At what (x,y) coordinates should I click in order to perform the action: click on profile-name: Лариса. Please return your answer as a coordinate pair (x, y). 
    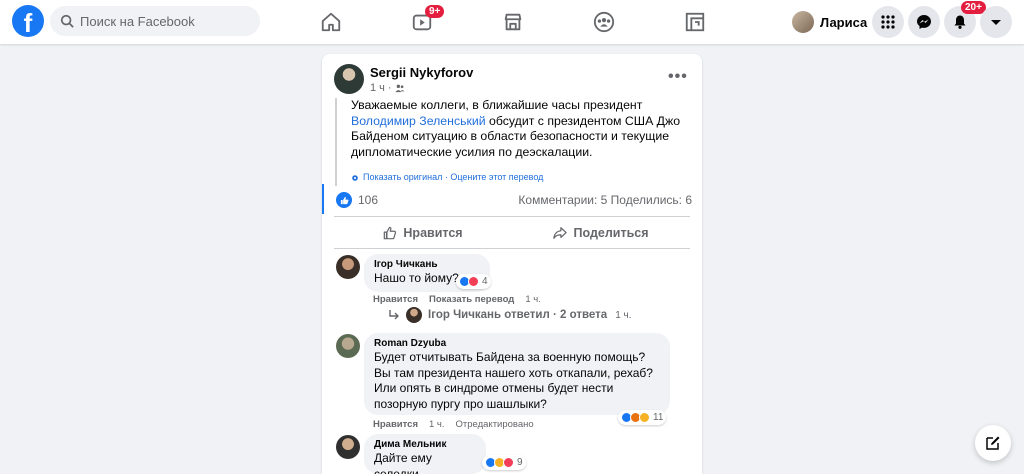
    Looking at the image, I should click on (844, 22).